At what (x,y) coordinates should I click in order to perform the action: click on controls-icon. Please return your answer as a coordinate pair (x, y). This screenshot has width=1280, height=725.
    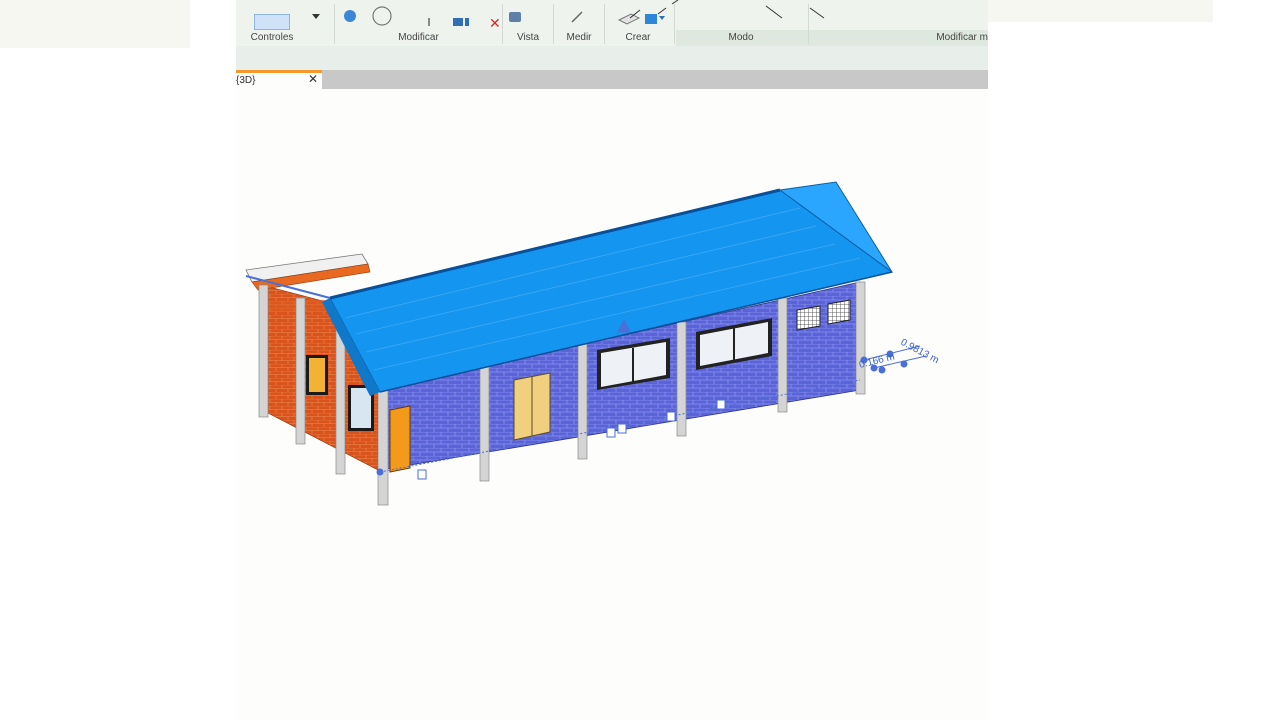
    Looking at the image, I should click on (272, 22).